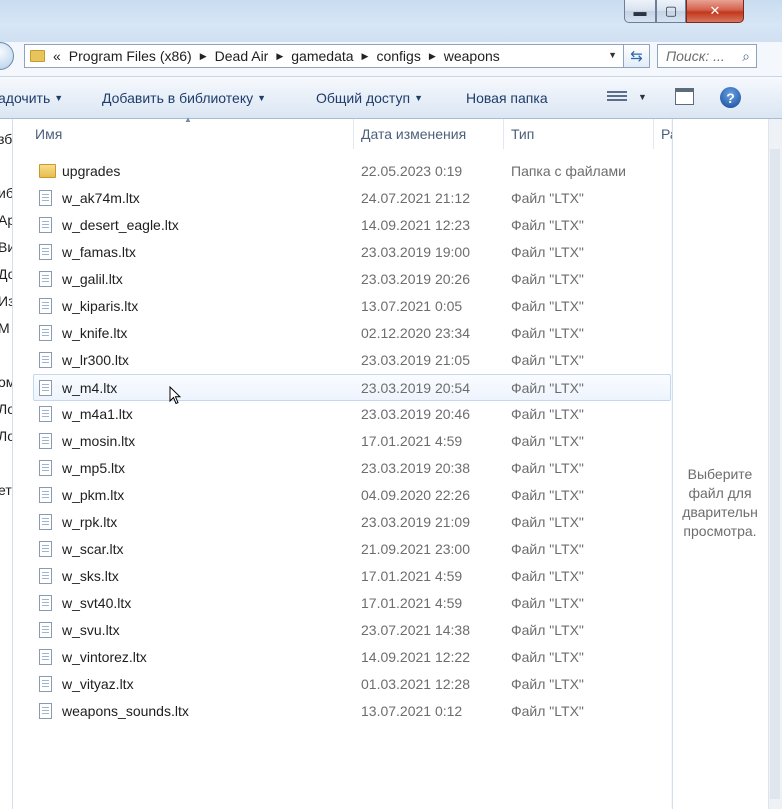 The width and height of the screenshot is (782, 809). What do you see at coordinates (342, 549) in the screenshot?
I see `file-row: w_scar.ltx 21.09.2021 23:00 Файл "LTX"` at bounding box center [342, 549].